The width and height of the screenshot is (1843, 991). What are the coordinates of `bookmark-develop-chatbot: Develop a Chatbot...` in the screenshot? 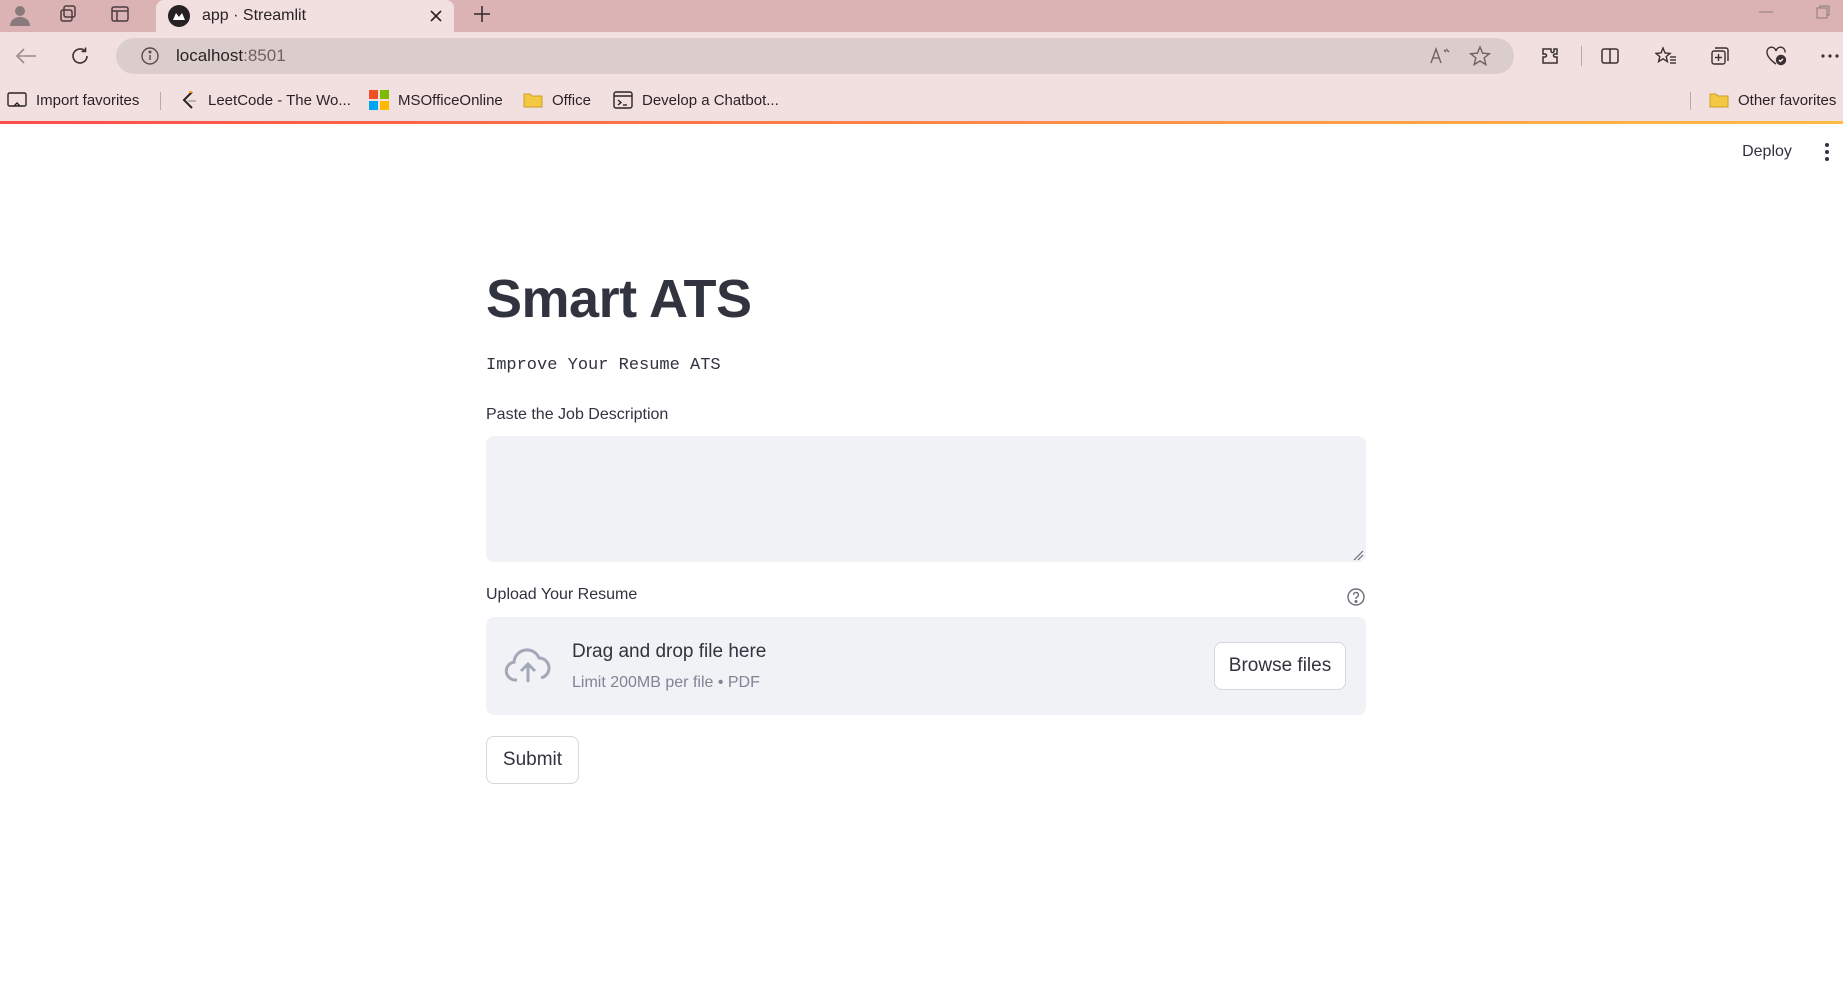 It's located at (695, 100).